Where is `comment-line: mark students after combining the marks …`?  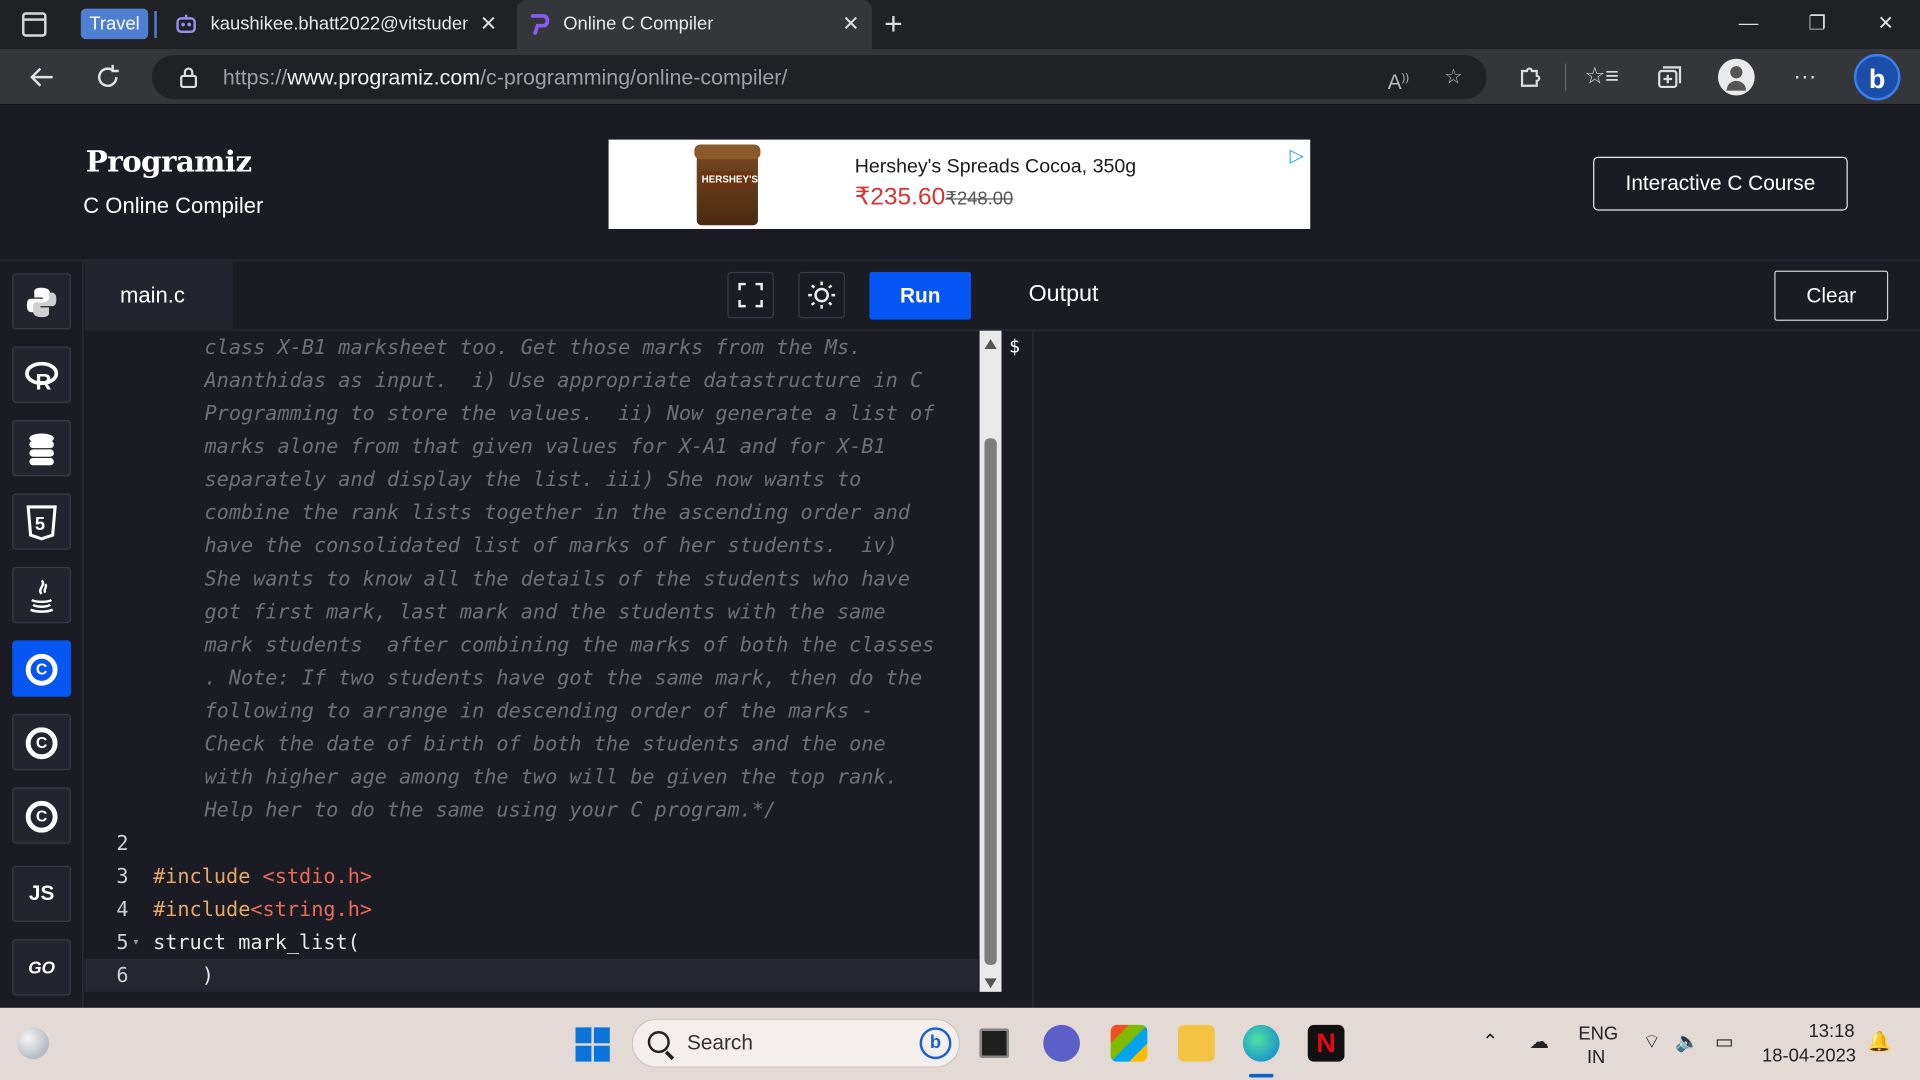 comment-line: mark students after combining the marks … is located at coordinates (531, 644).